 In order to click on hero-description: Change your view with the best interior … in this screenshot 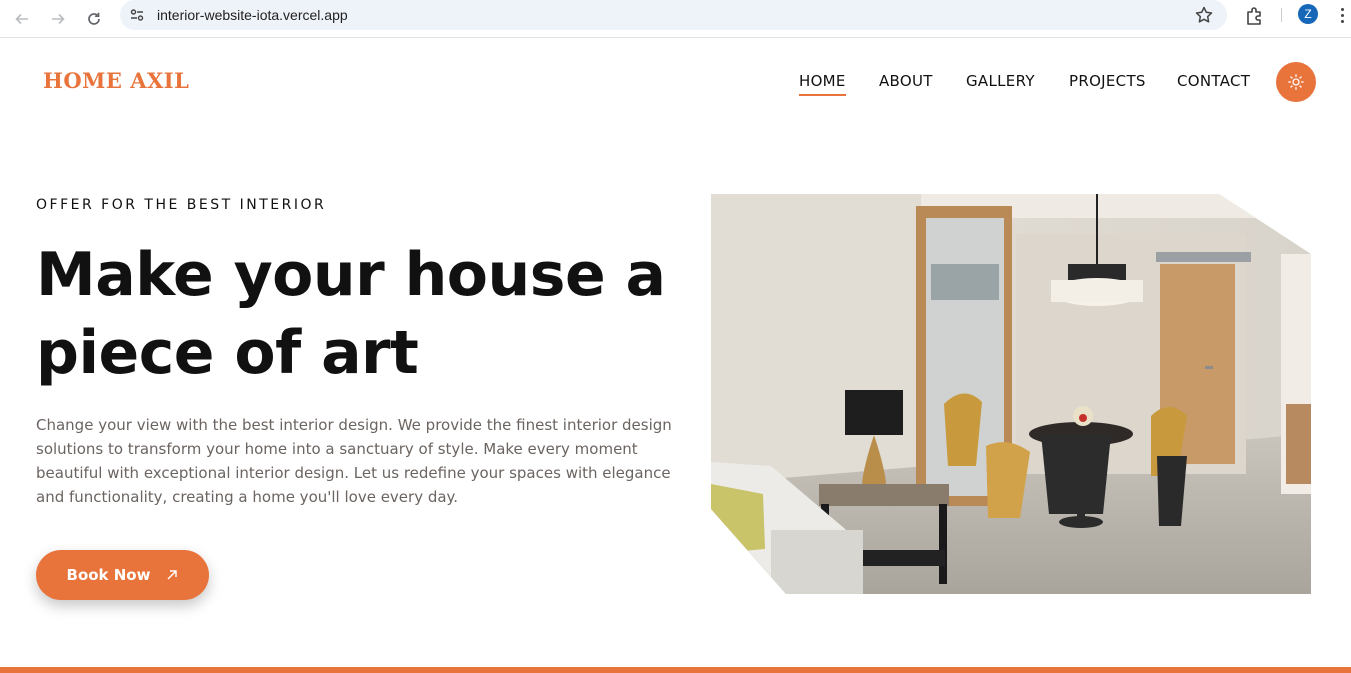, I will do `click(354, 461)`.